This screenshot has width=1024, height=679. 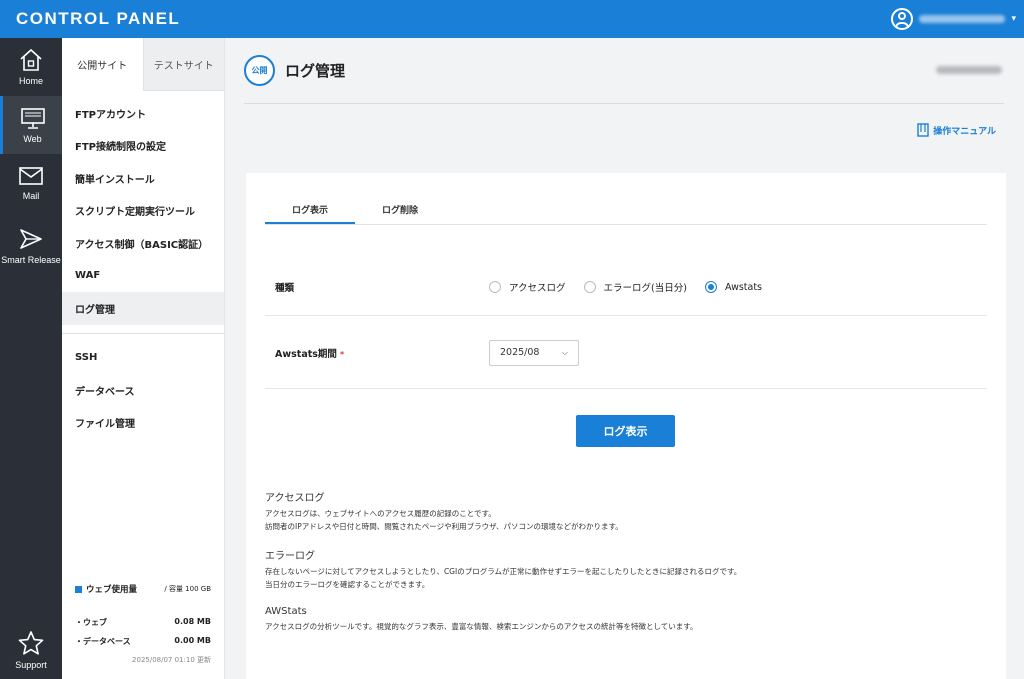 What do you see at coordinates (342, 354) in the screenshot?
I see `required-mark: *` at bounding box center [342, 354].